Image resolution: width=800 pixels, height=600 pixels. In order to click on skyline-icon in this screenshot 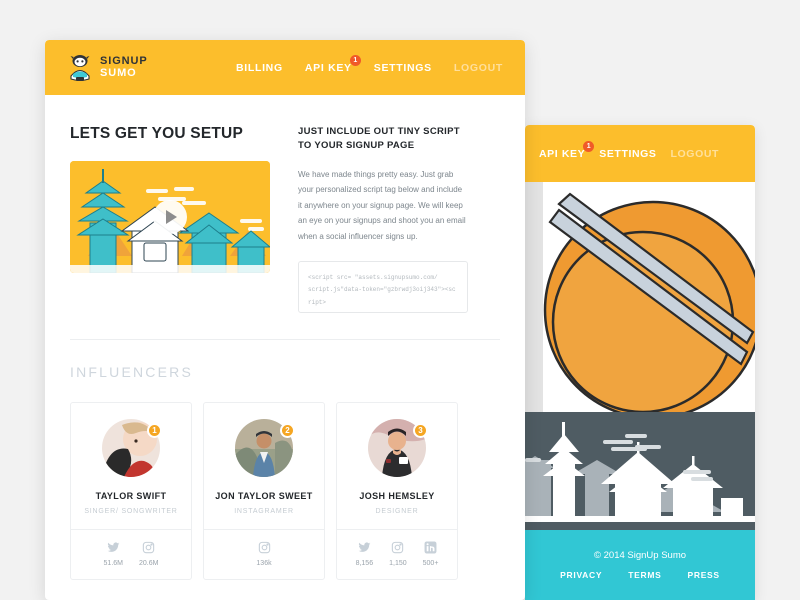, I will do `click(640, 472)`.